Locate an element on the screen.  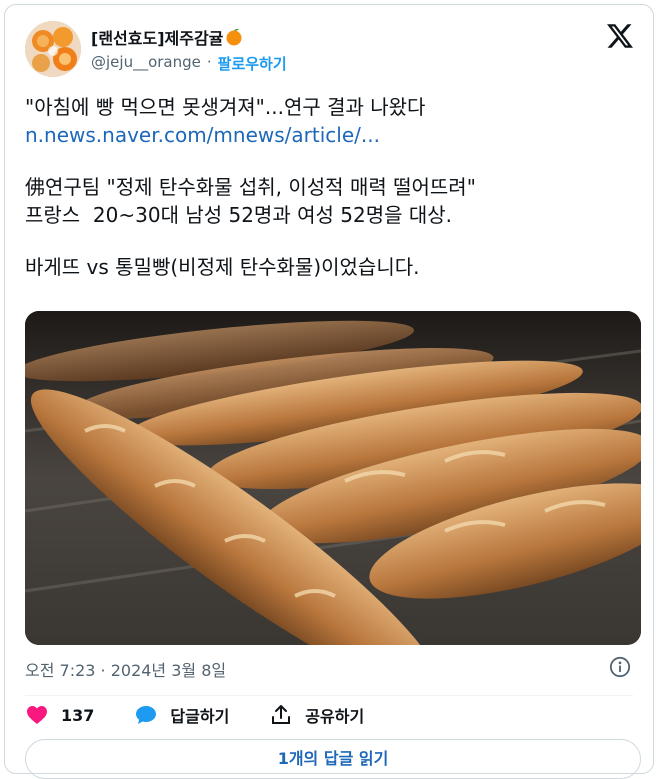
tweet-headline: "아침에 빵 먹으면 못생겨져"...연구 결과 나왔다 is located at coordinates (225, 107).